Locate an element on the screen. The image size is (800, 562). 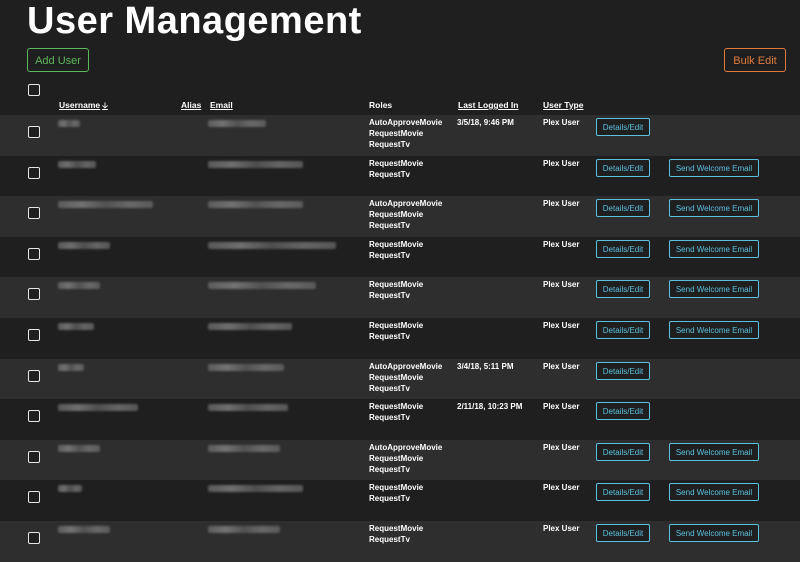
last-logged-in-cell: 3/5/18, 9:46 PM is located at coordinates (485, 122).